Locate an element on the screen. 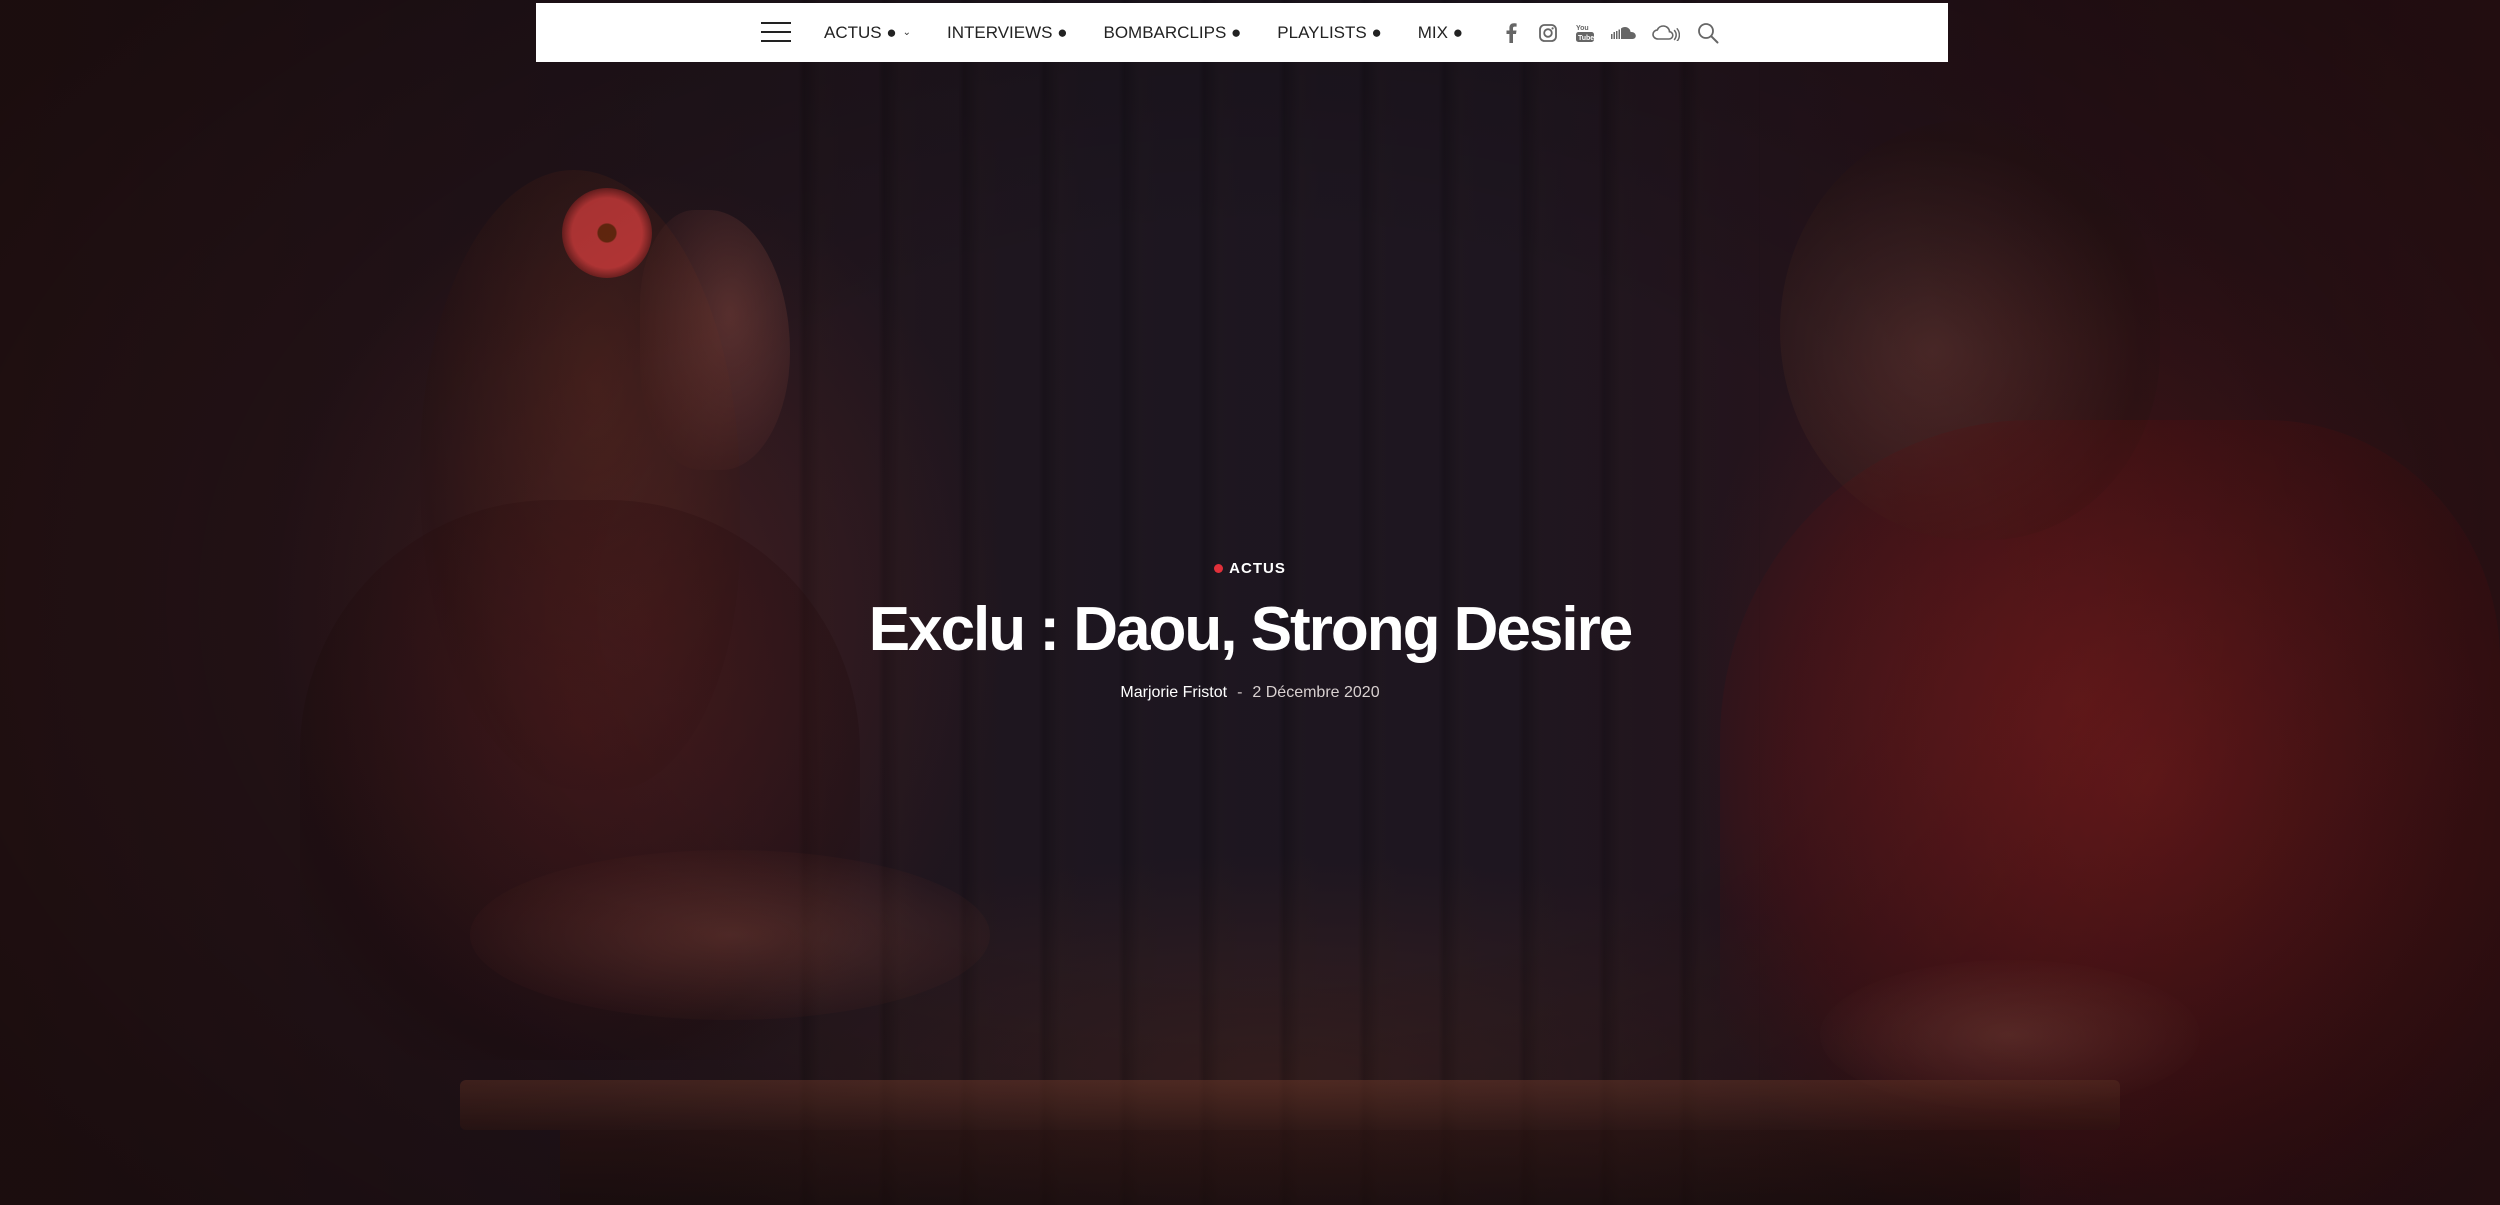  menu-item-playlists: PLAYLISTS ● is located at coordinates (1329, 33).